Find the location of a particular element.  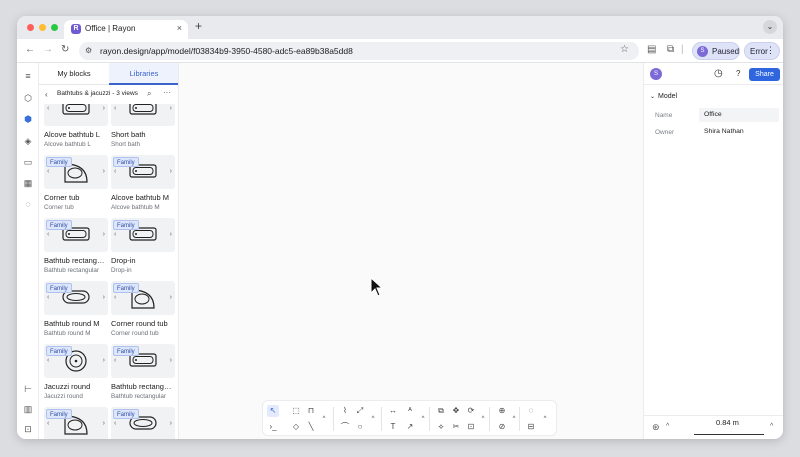

diamond-tool-icon: ◇ is located at coordinates (296, 427).